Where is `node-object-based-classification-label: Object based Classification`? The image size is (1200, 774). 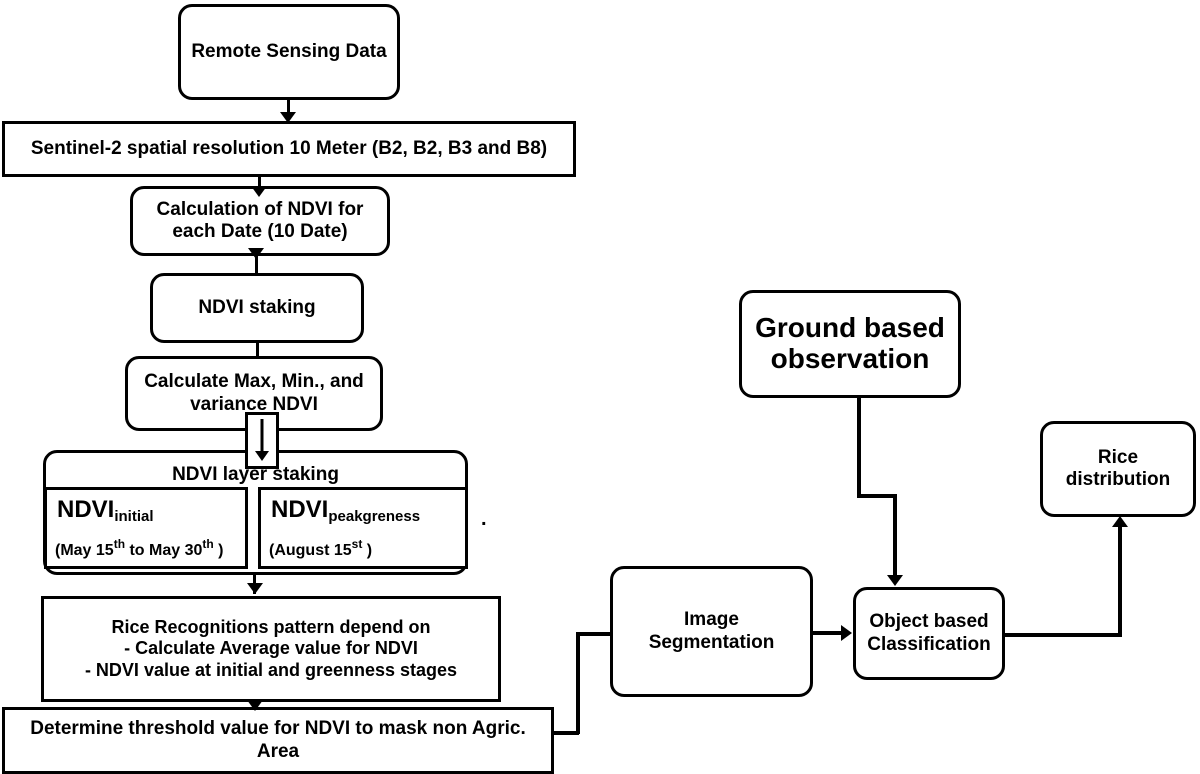
node-object-based-classification-label: Object based Classification is located at coordinates (929, 633).